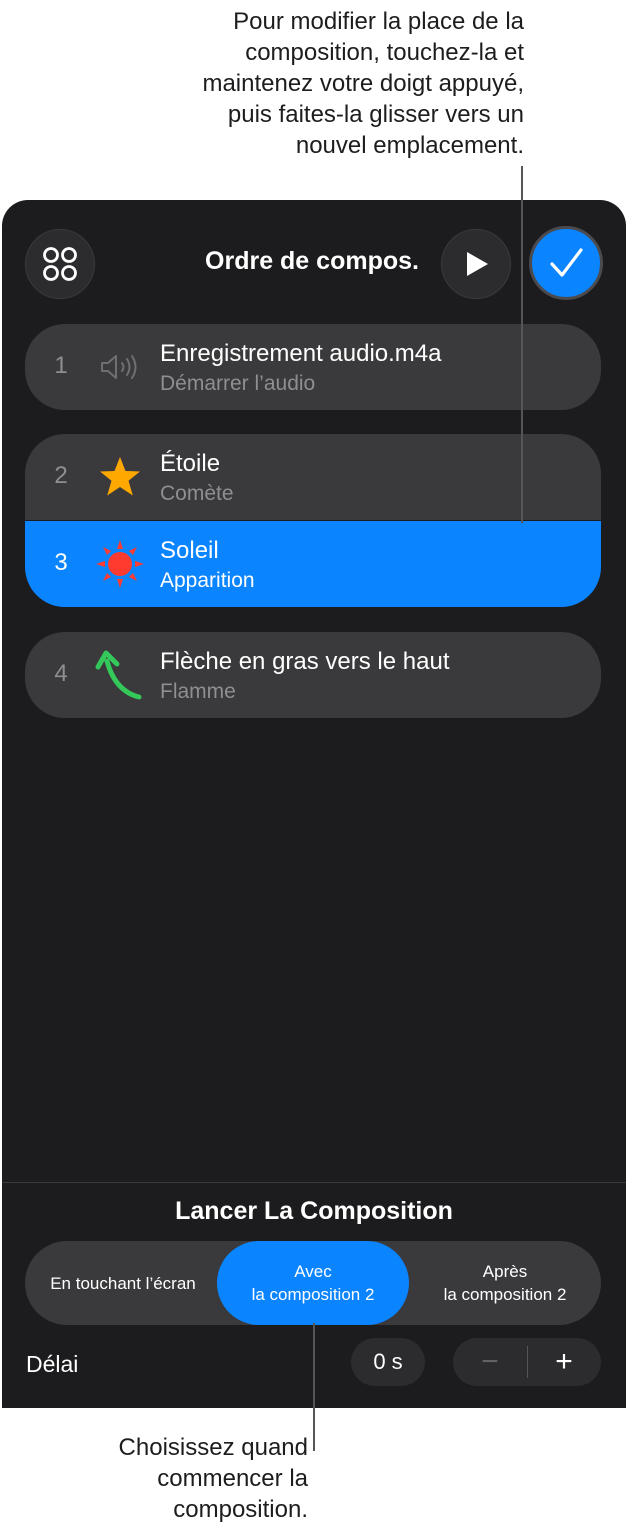 This screenshot has width=628, height=1540. What do you see at coordinates (207, 580) in the screenshot?
I see `build-effect: Apparition` at bounding box center [207, 580].